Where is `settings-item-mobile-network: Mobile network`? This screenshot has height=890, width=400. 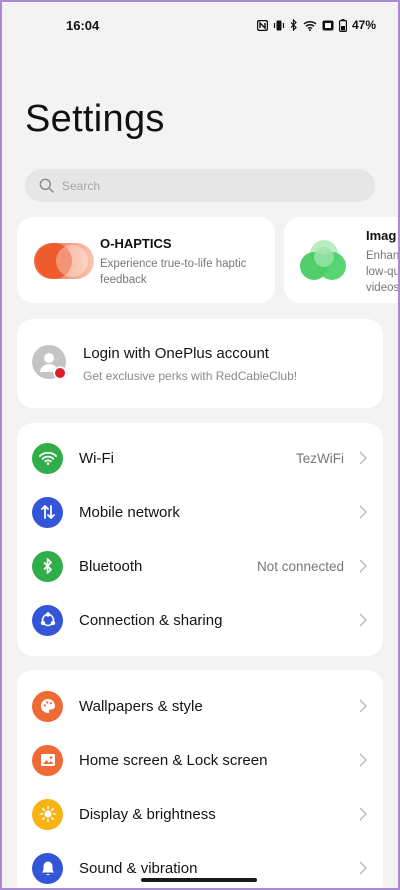
settings-item-mobile-network: Mobile network is located at coordinates (200, 512).